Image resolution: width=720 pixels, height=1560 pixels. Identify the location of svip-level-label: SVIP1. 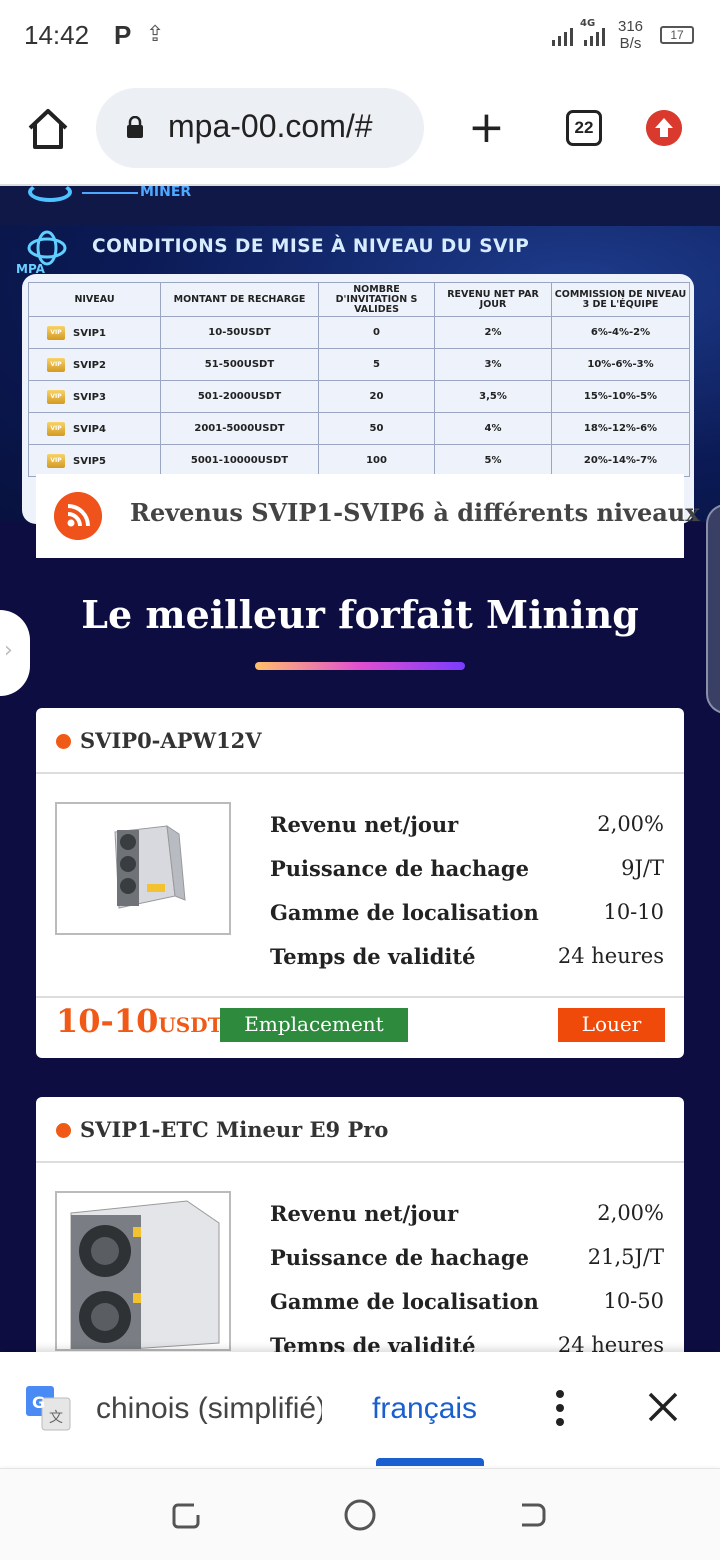
(89, 333).